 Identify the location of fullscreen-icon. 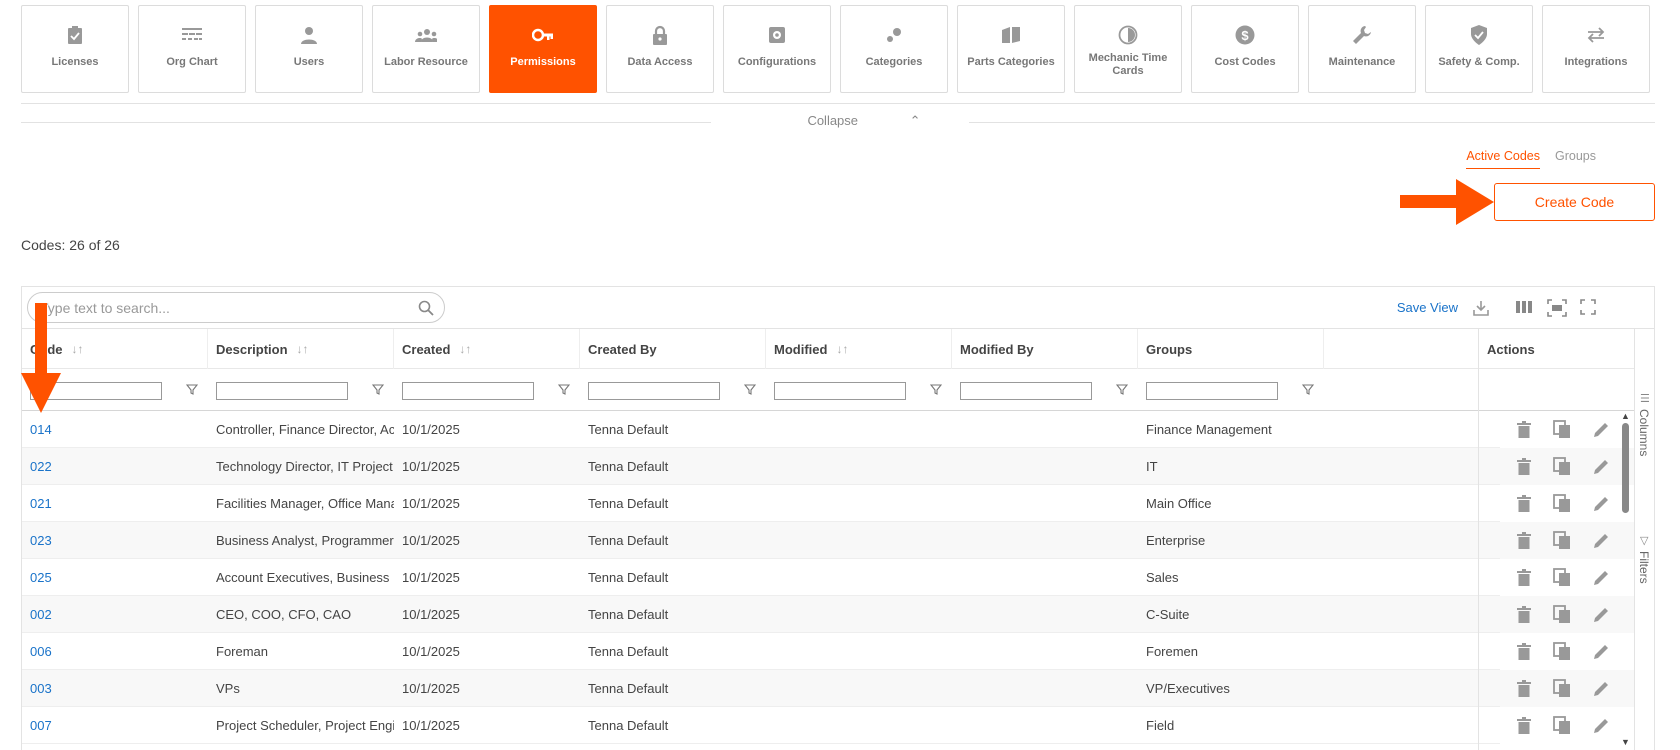
(1588, 307).